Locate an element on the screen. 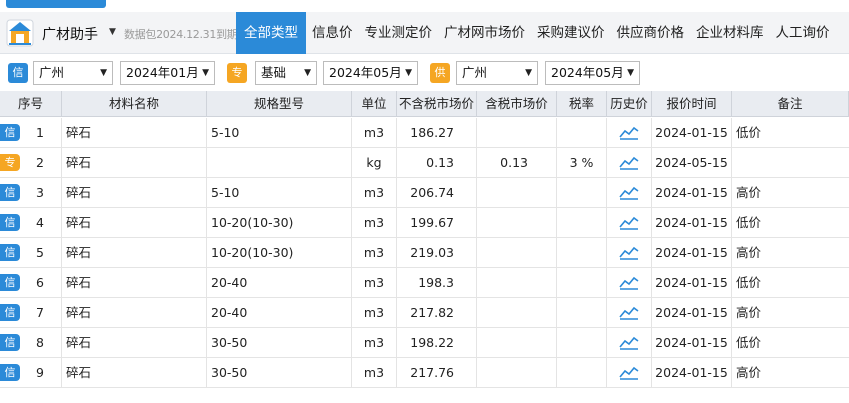 The image size is (849, 403). tab-supplier-price: 供应商价格 is located at coordinates (651, 33).